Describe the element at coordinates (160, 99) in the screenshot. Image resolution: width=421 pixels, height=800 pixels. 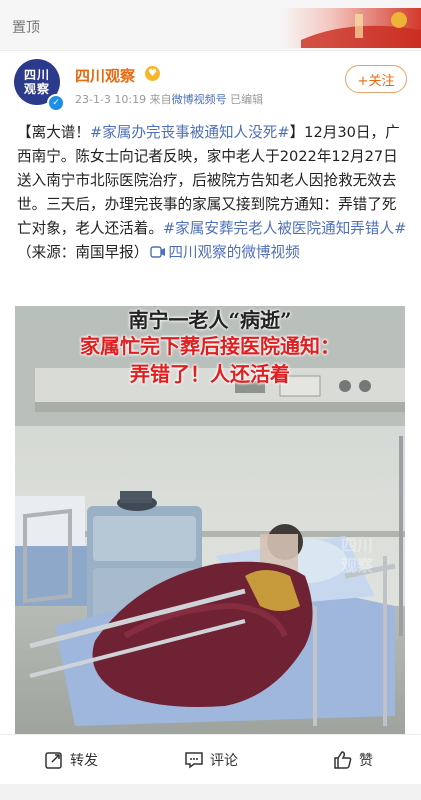
I see `source-prefix: 来自` at that location.